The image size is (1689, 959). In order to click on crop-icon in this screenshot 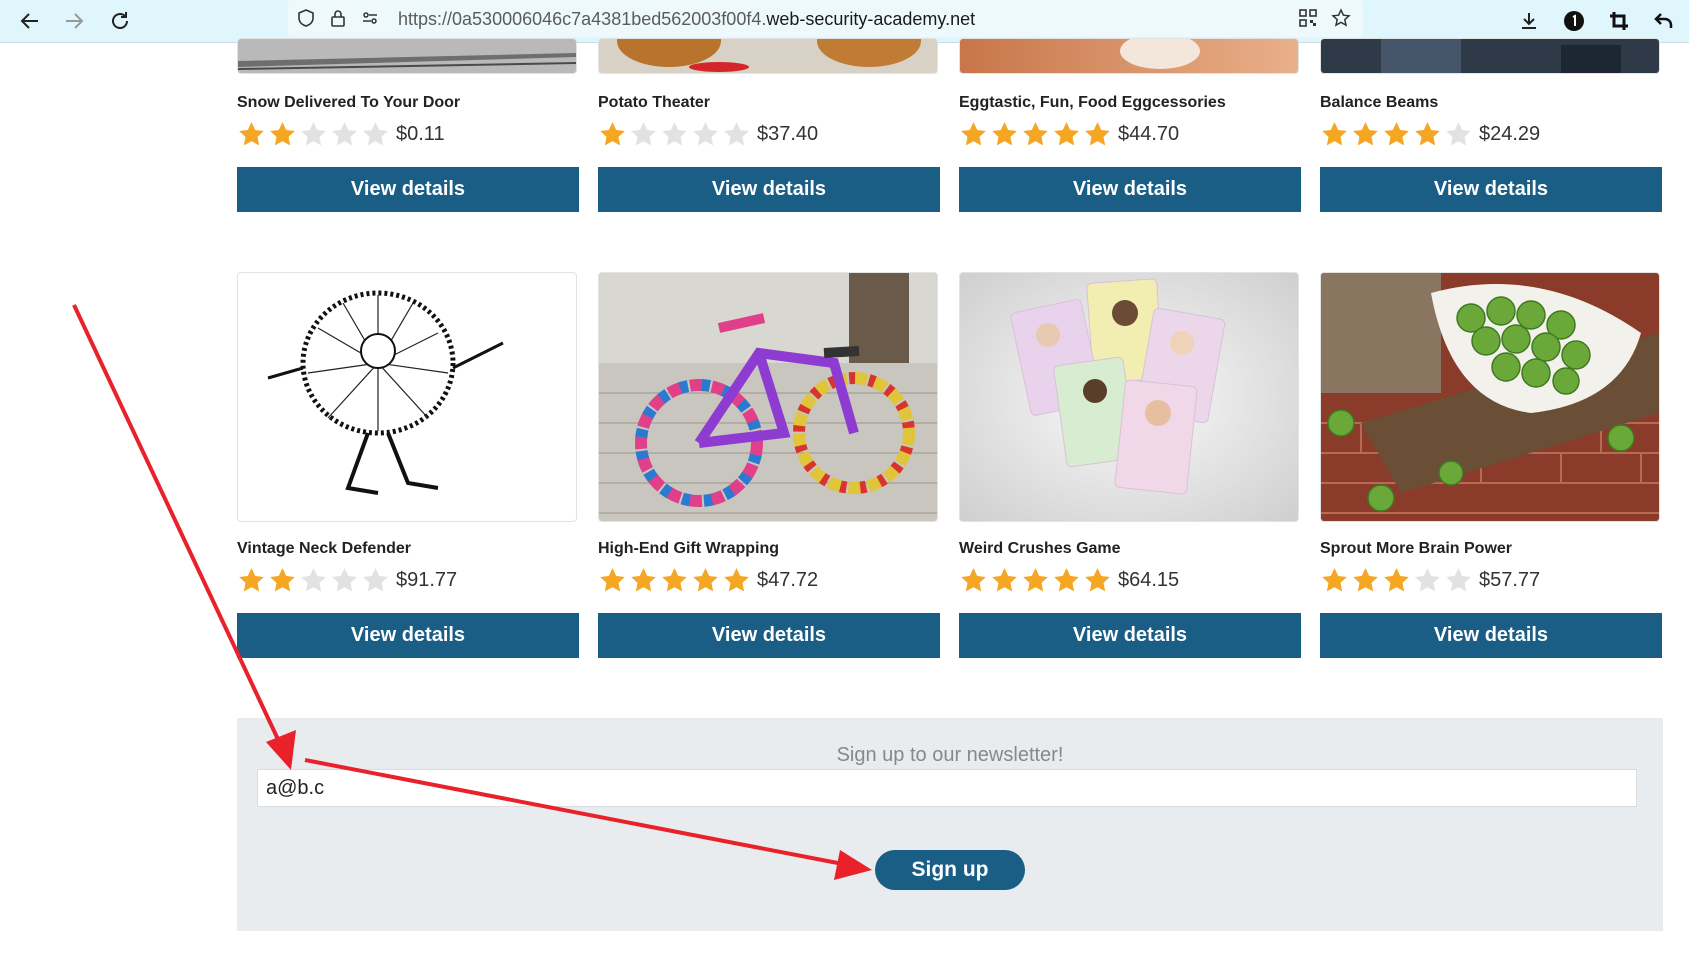, I will do `click(1619, 21)`.